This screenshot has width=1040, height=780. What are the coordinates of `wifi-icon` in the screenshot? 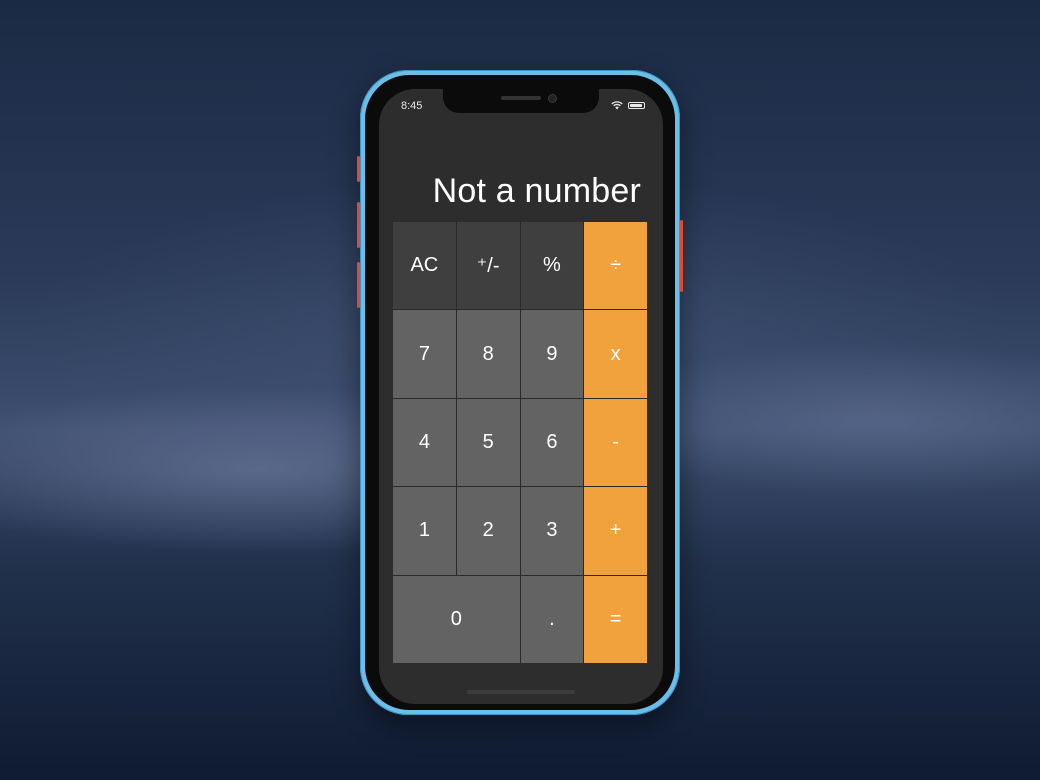 It's located at (617, 105).